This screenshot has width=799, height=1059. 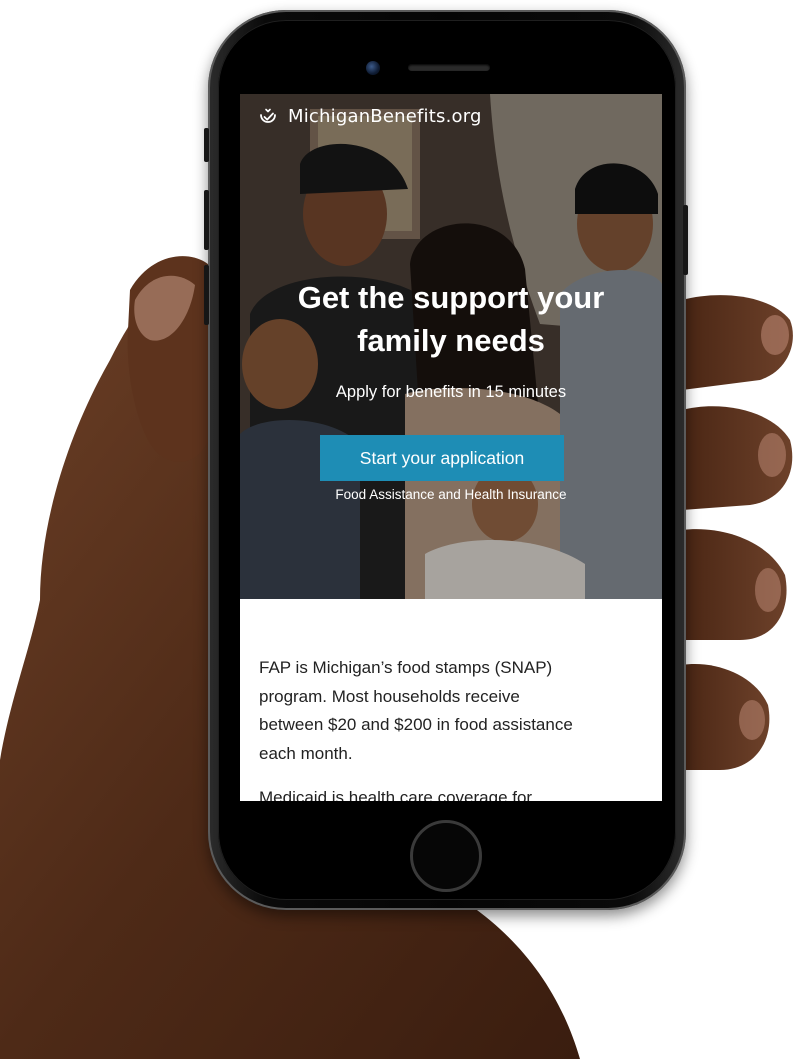 I want to click on phone-side-button, so click(x=206, y=145).